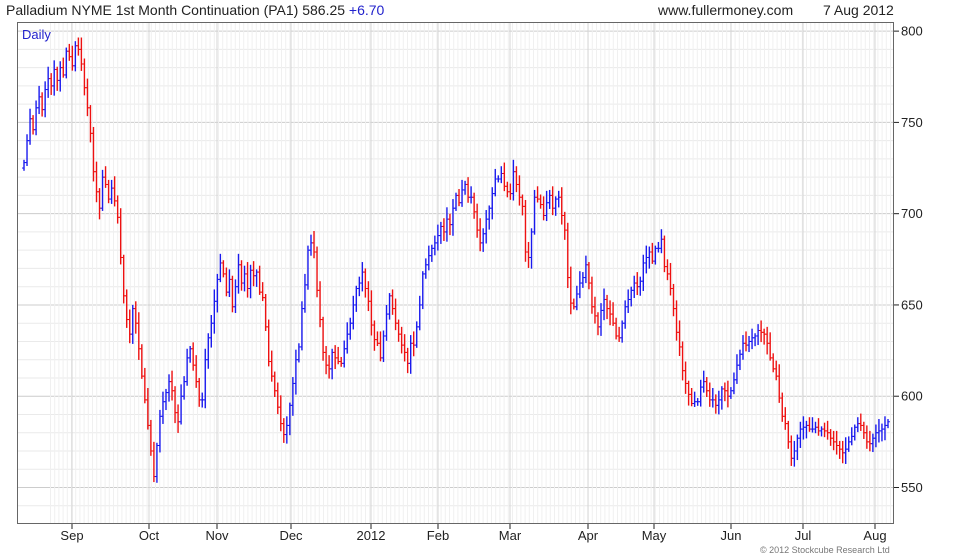 The height and width of the screenshot is (560, 980). Describe the element at coordinates (291, 535) in the screenshot. I see `x-tick-label: Dec` at that location.